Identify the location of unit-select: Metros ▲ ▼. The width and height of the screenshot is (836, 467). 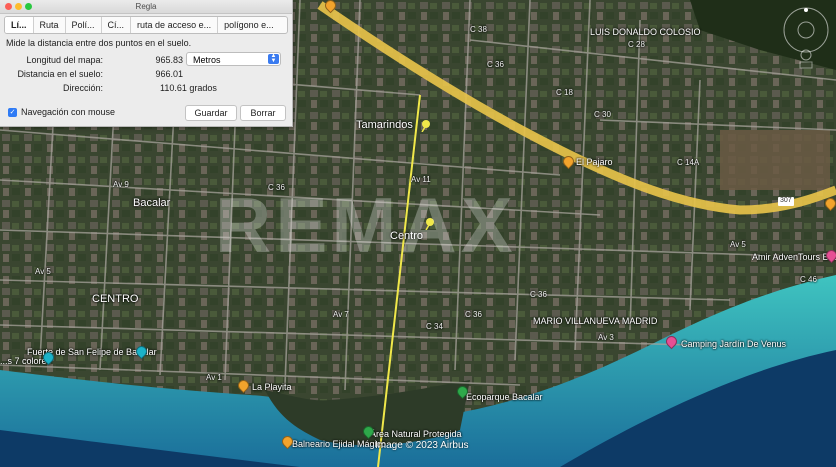
(233, 59).